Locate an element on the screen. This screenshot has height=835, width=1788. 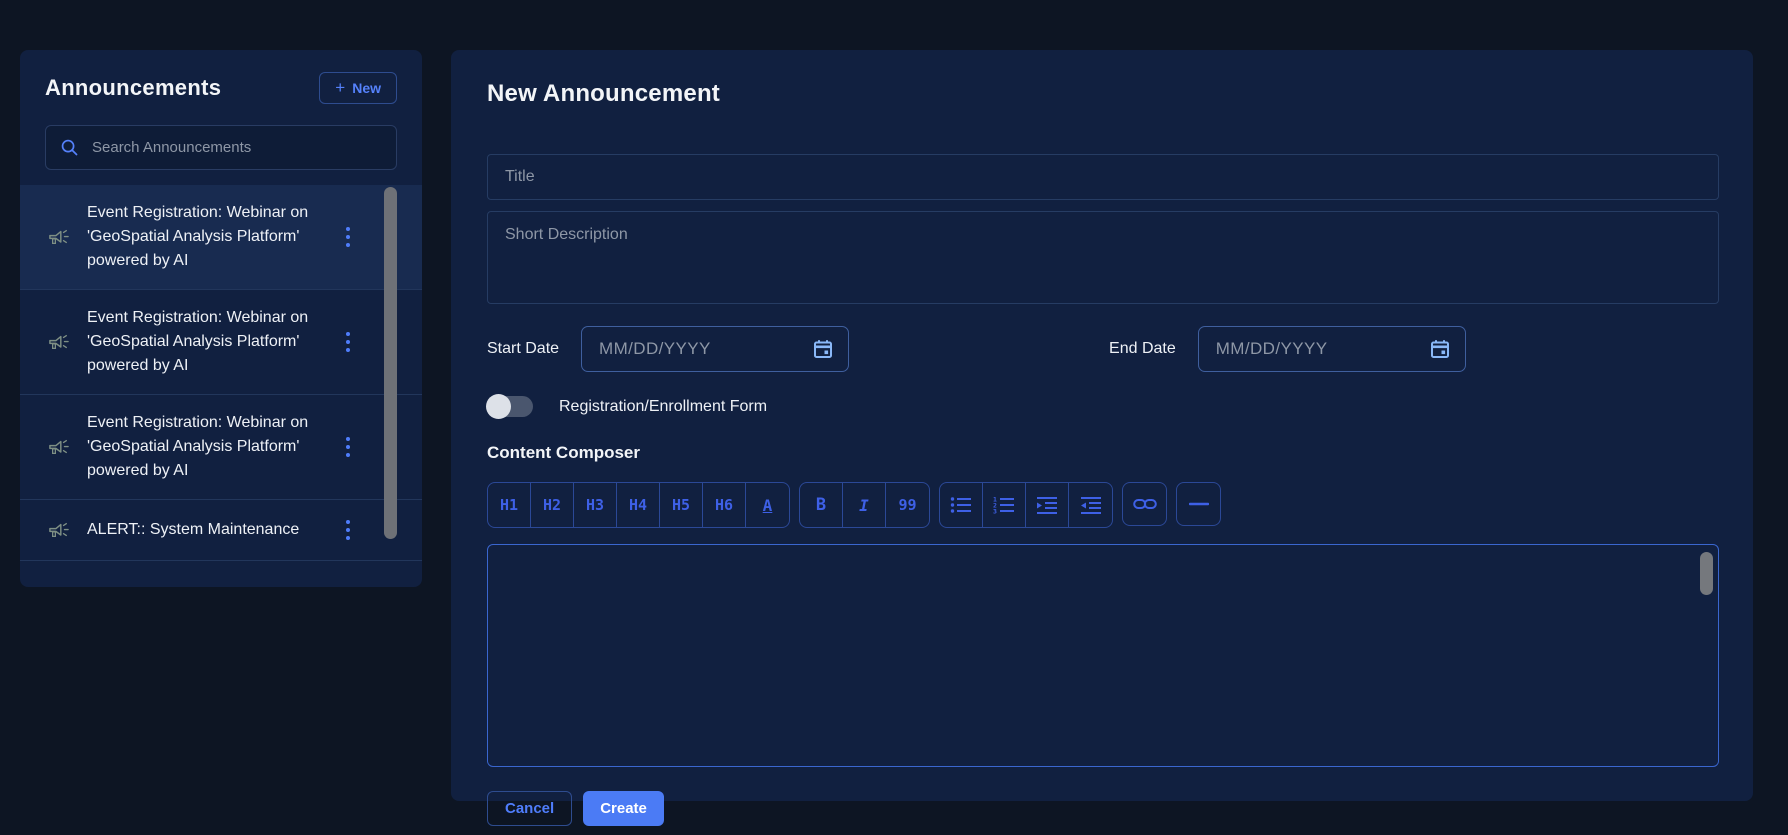
numbered-list-icon: 1 2 3 is located at coordinates (1003, 505).